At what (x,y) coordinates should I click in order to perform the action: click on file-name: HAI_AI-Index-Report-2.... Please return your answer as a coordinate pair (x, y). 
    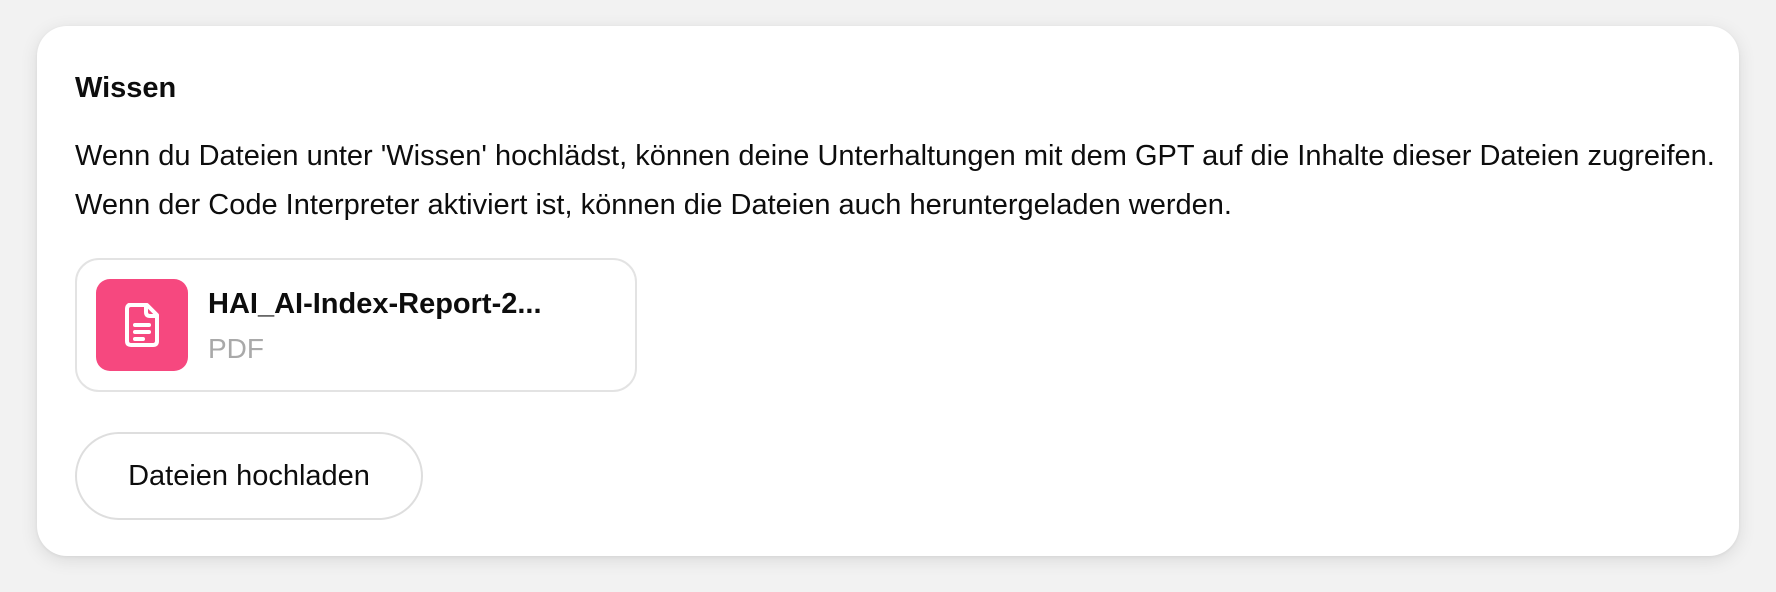
    Looking at the image, I should click on (375, 304).